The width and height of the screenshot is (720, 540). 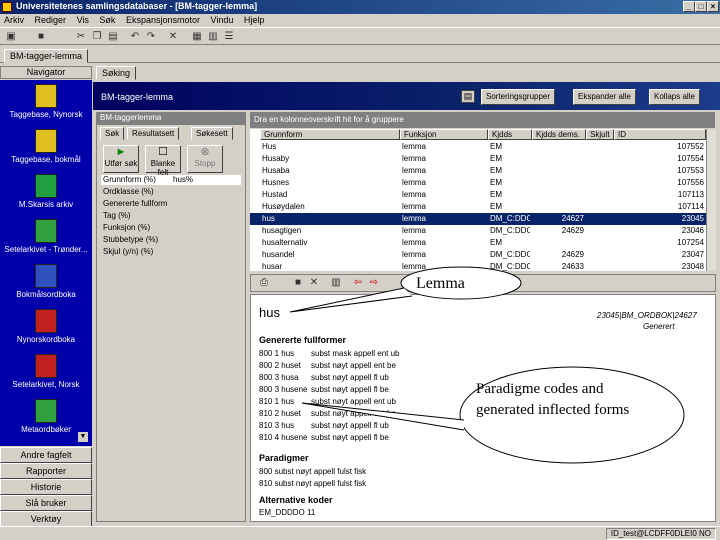 I want to click on nav-rapporter: Rapporter, so click(x=46, y=471).